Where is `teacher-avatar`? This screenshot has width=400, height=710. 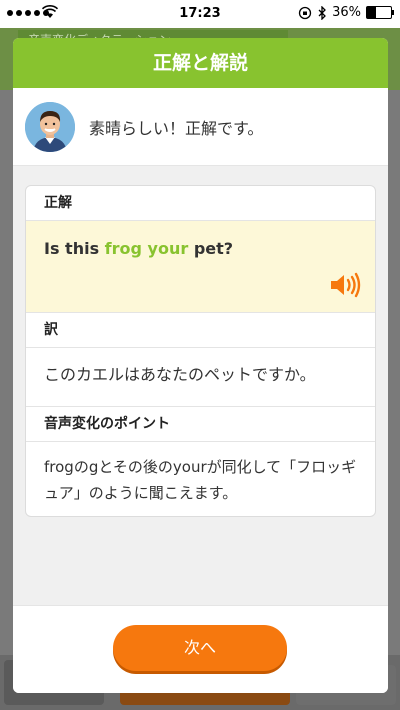 teacher-avatar is located at coordinates (50, 126).